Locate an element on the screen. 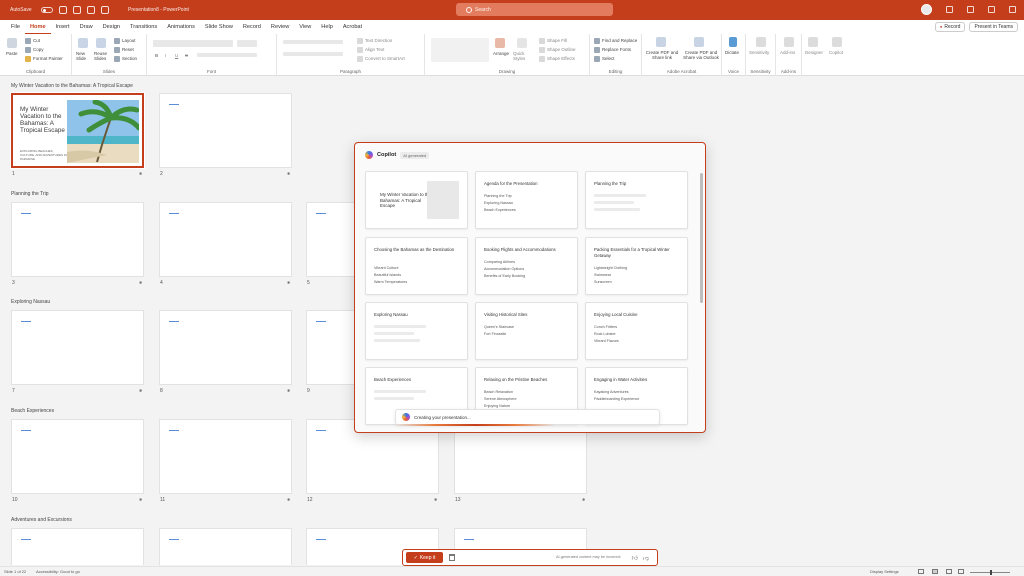 The width and height of the screenshot is (1024, 576). share-outlook-icon is located at coordinates (699, 42).